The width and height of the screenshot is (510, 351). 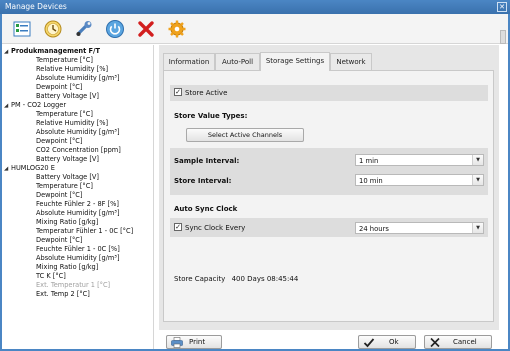 I want to click on close-window-button: ✕, so click(x=502, y=7).